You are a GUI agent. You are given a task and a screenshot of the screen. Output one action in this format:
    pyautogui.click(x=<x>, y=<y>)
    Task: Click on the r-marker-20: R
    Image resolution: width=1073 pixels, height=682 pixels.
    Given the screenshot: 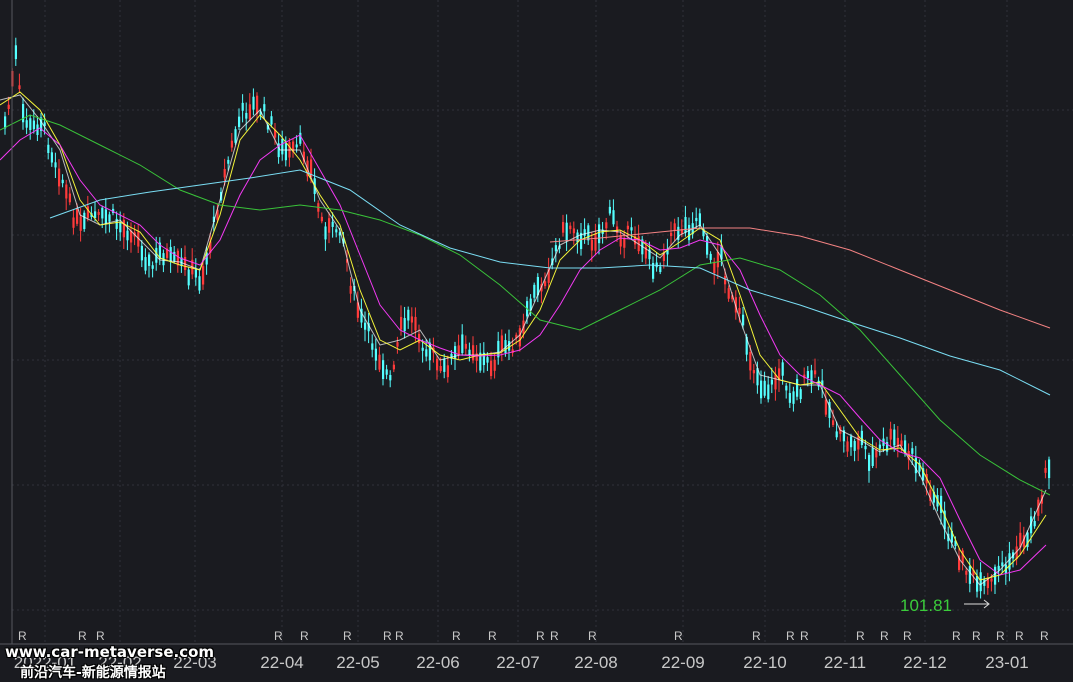 What is the action you would take?
    pyautogui.click(x=956, y=636)
    